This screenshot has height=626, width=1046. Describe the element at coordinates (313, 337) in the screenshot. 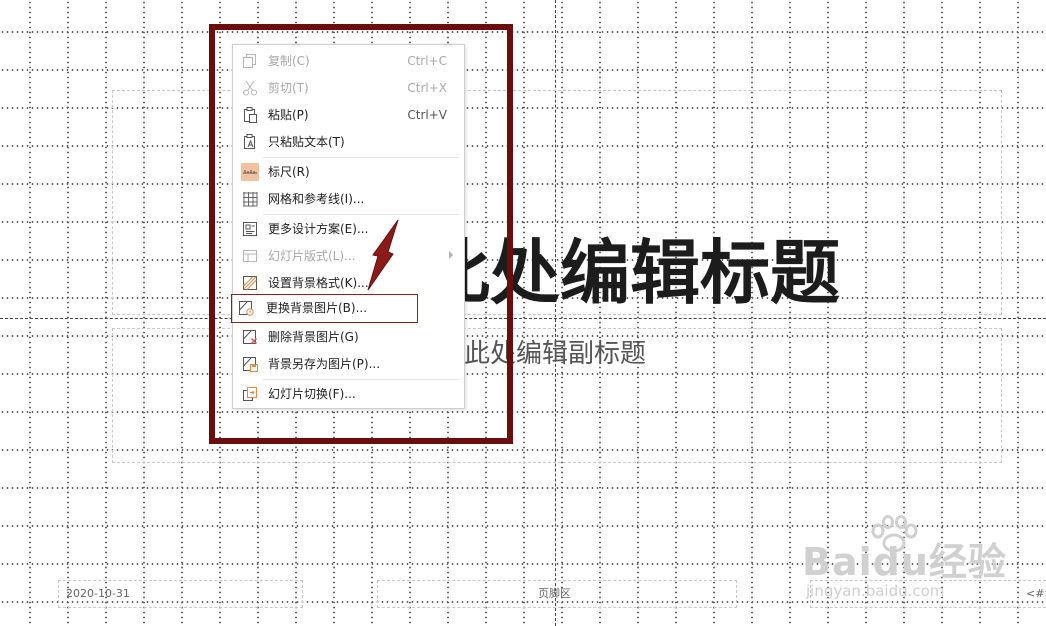

I see `menu-item-label: 删除背景图片(G)` at that location.